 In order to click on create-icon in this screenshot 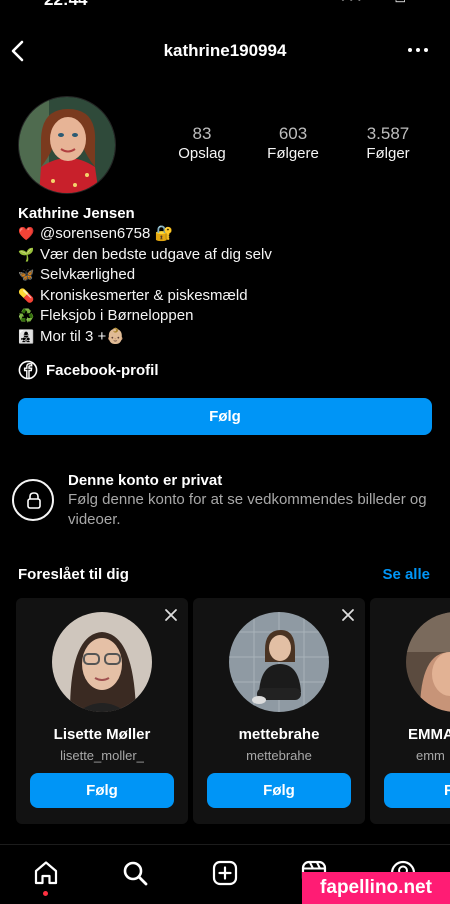, I will do `click(225, 873)`.